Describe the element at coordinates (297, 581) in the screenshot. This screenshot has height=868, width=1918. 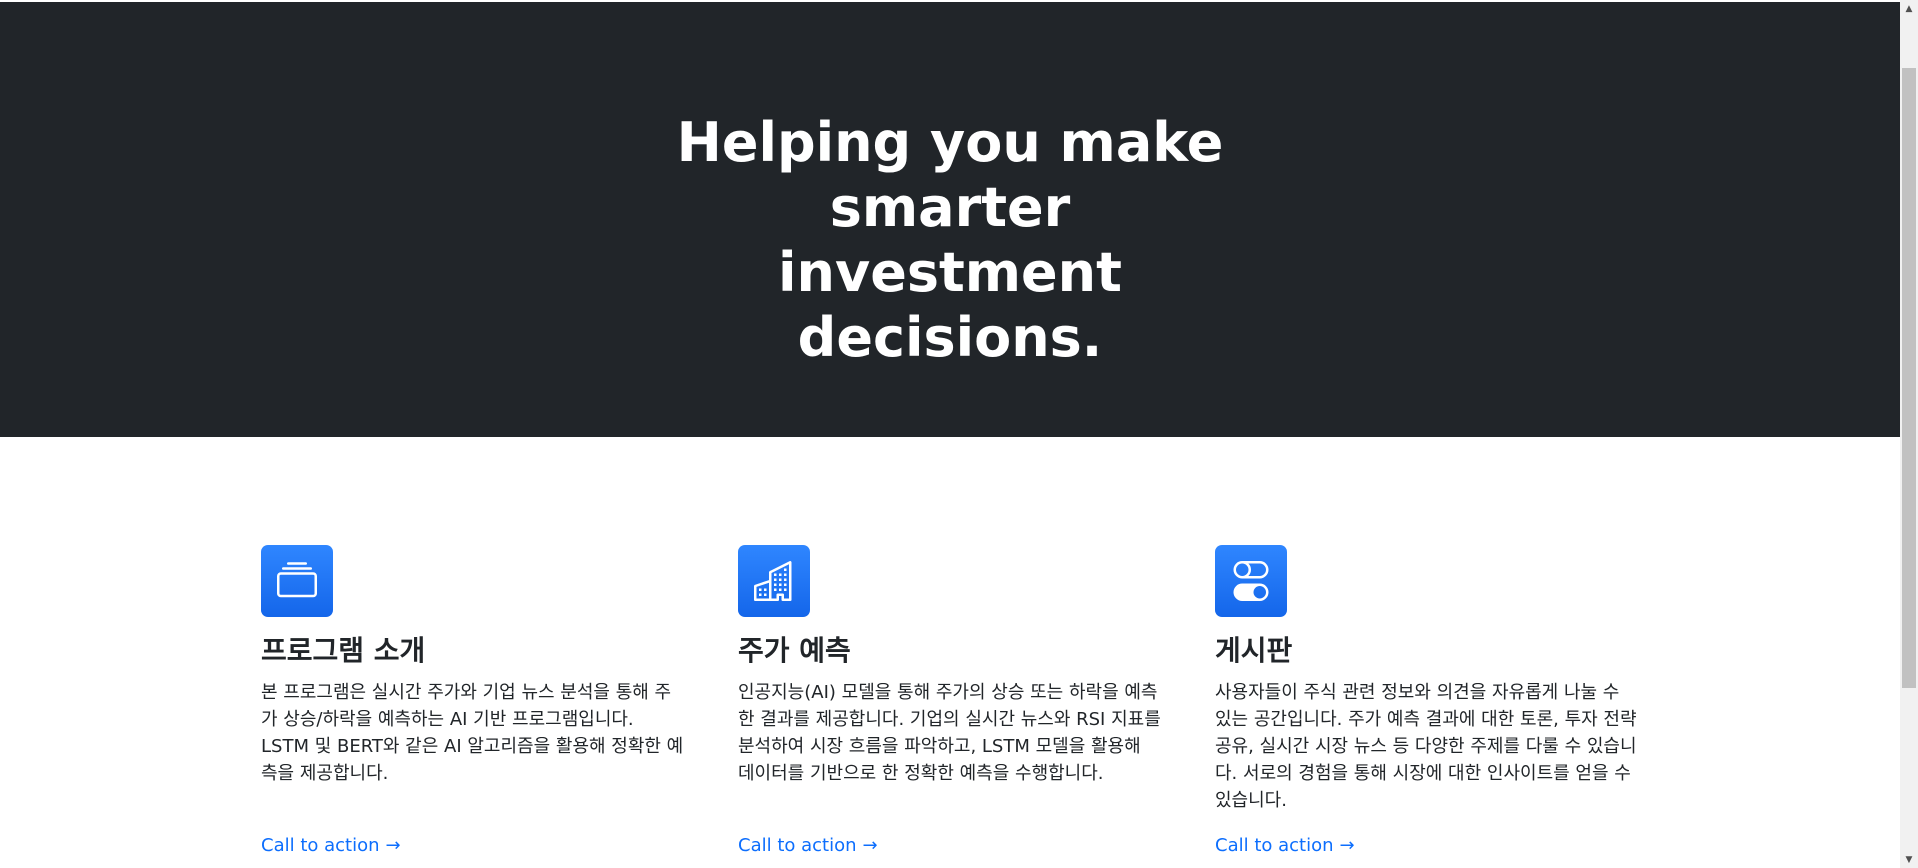
I see `collection-icon` at that location.